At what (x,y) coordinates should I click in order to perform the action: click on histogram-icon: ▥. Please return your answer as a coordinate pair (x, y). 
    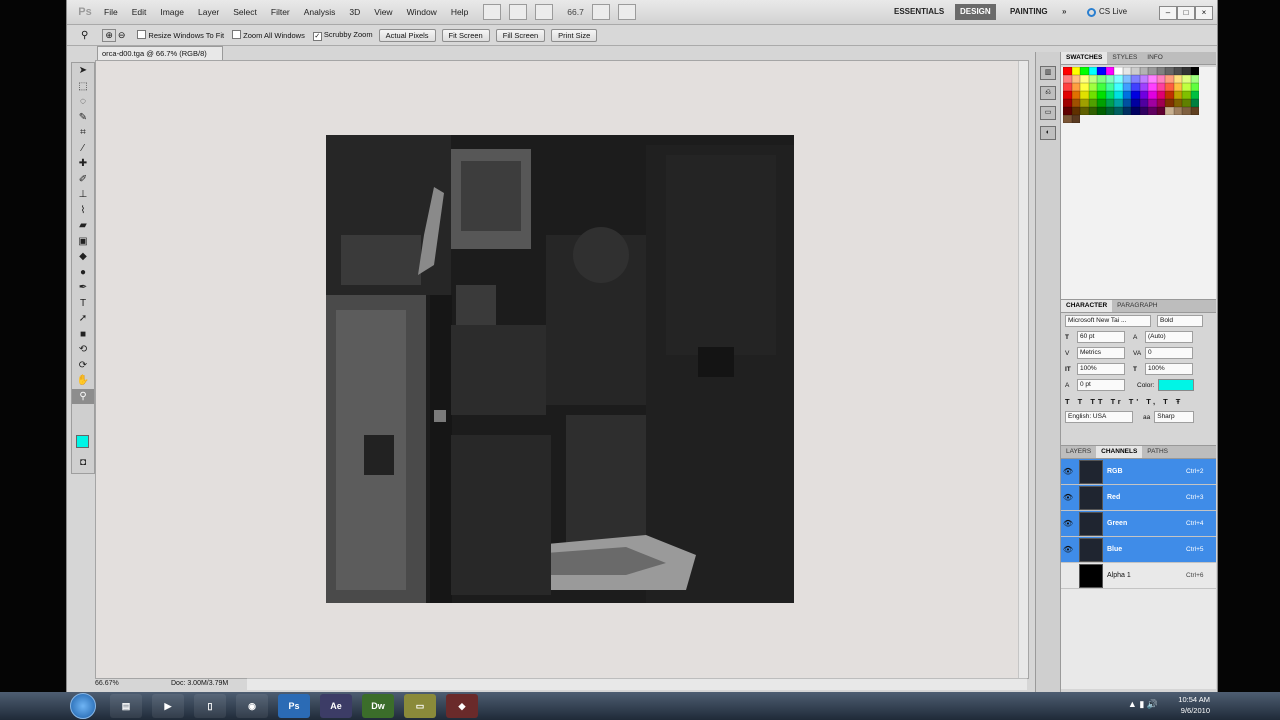
    Looking at the image, I should click on (1048, 73).